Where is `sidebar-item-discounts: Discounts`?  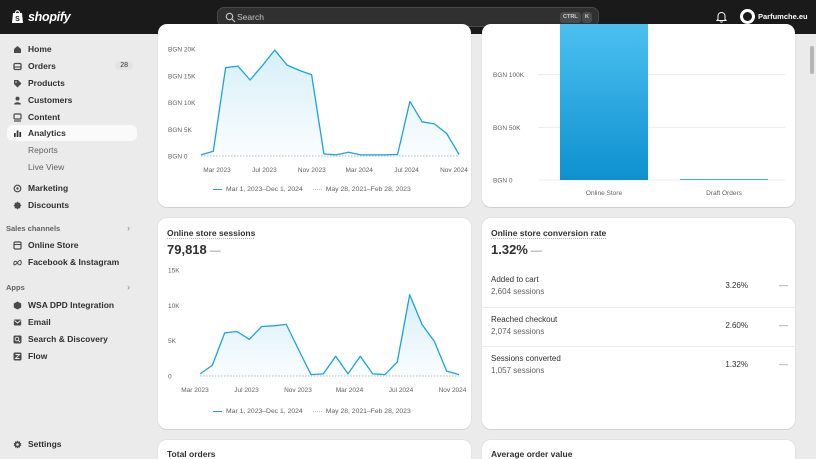
sidebar-item-discounts: Discounts is located at coordinates (72, 205).